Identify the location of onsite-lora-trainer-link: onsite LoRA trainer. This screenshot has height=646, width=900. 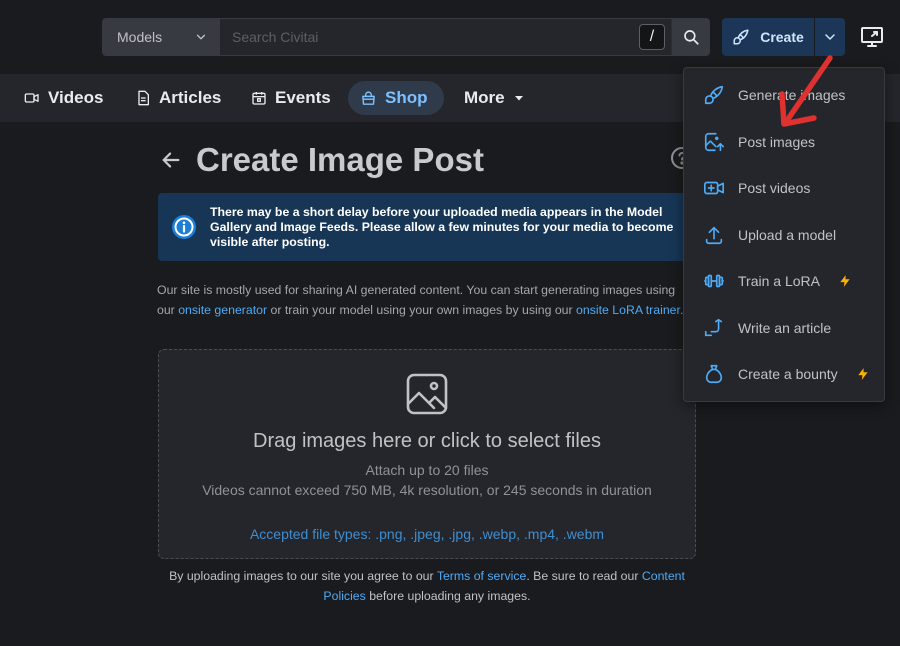
(628, 310).